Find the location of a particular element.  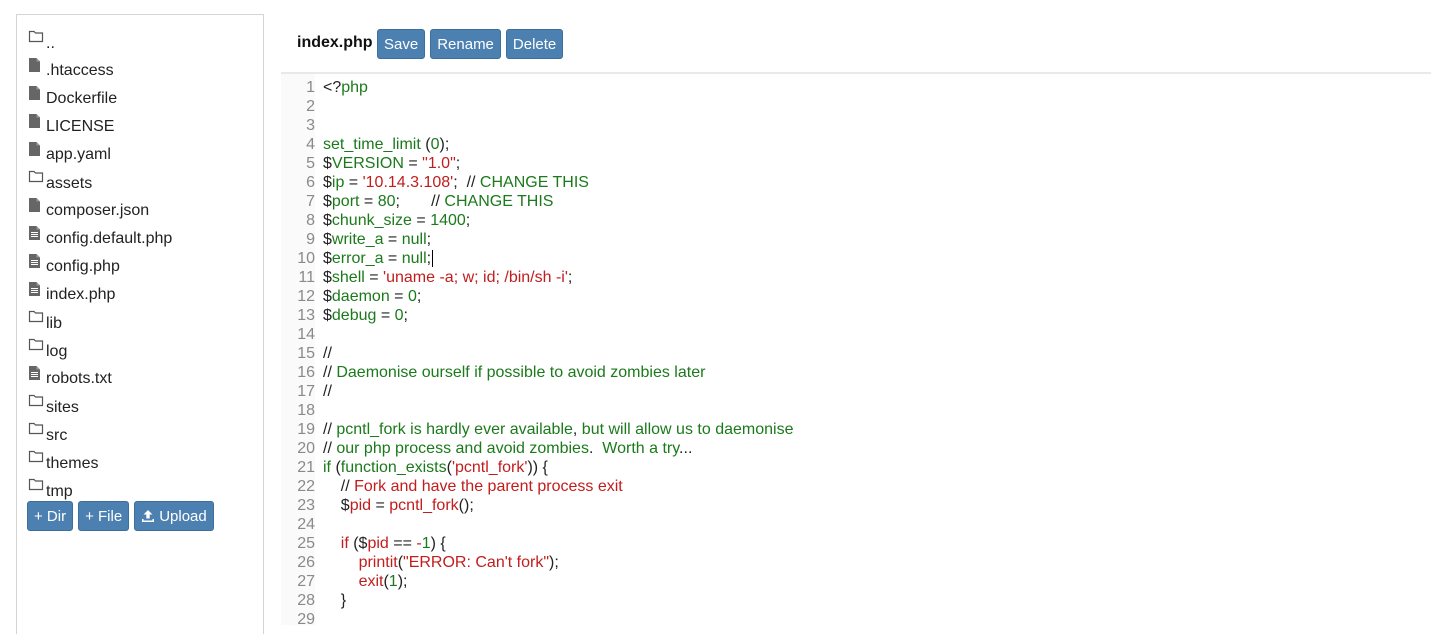

code-token: VERSION is located at coordinates (367, 163).